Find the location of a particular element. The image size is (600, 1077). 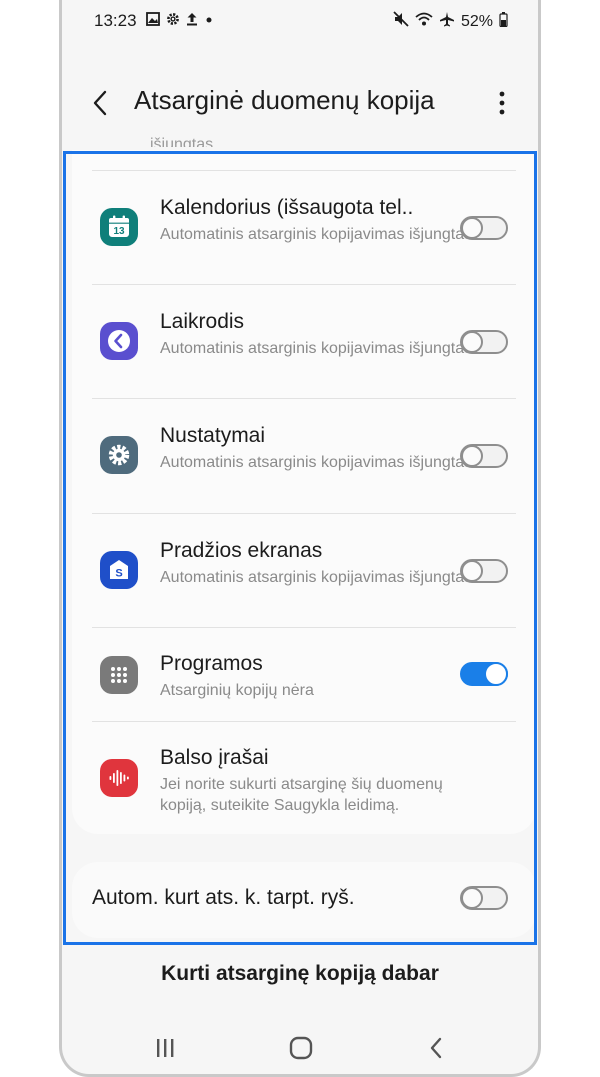

previous-item-subtitle: išjungtas is located at coordinates (182, 141).